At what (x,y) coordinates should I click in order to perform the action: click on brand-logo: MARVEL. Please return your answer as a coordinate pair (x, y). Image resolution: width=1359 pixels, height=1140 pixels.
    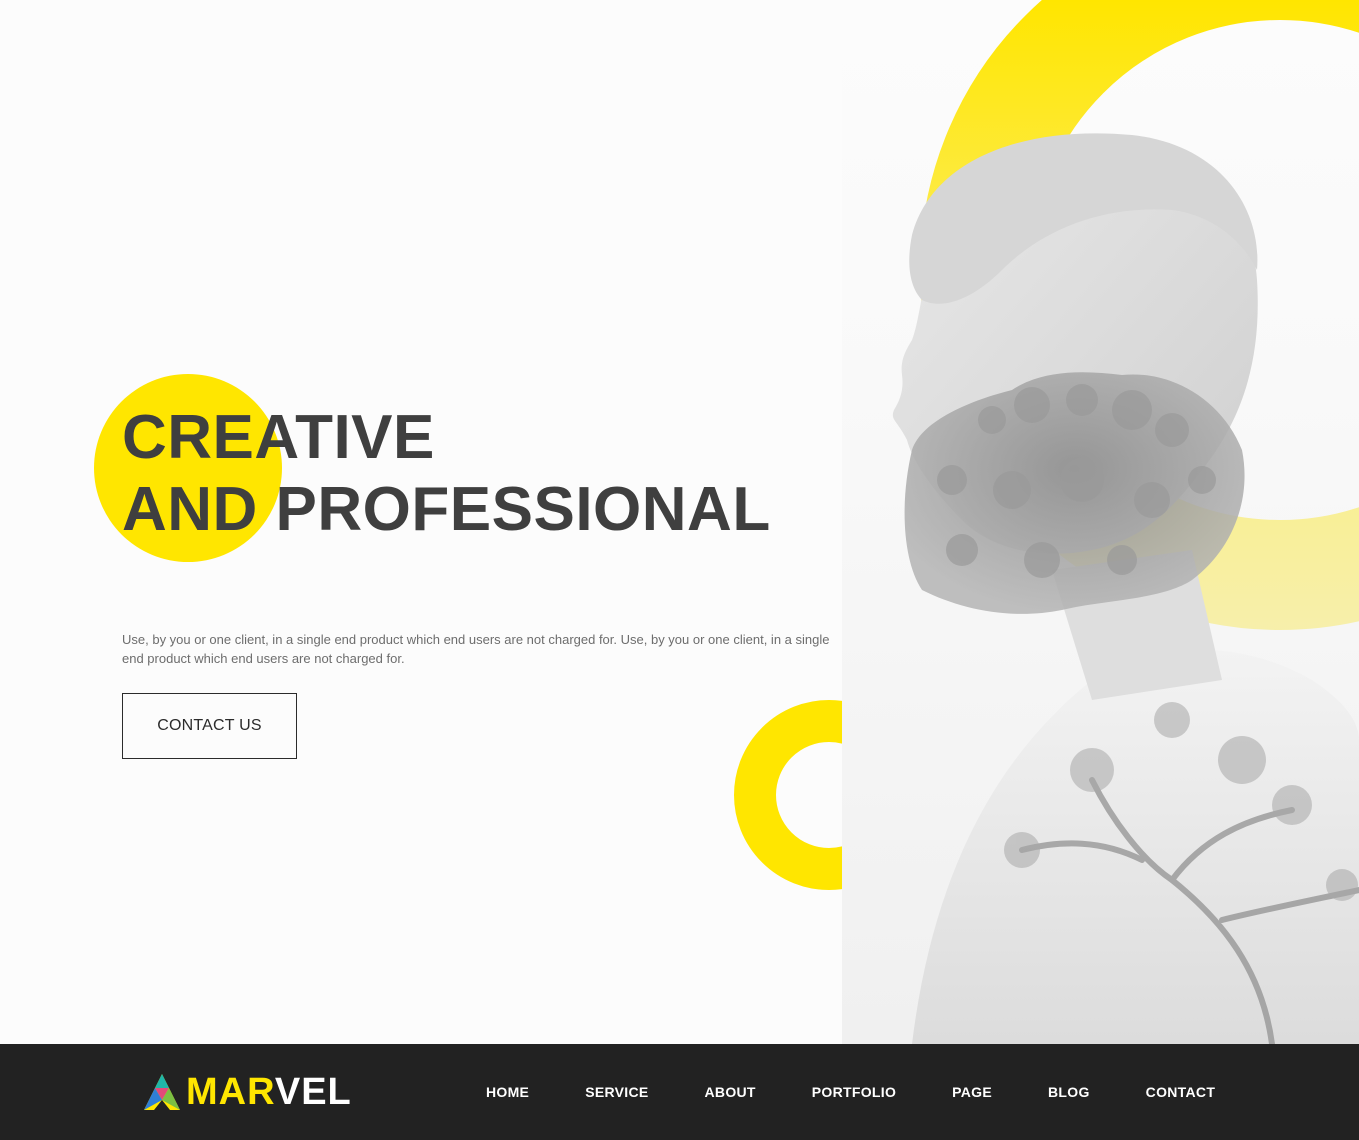
    Looking at the image, I should click on (246, 1092).